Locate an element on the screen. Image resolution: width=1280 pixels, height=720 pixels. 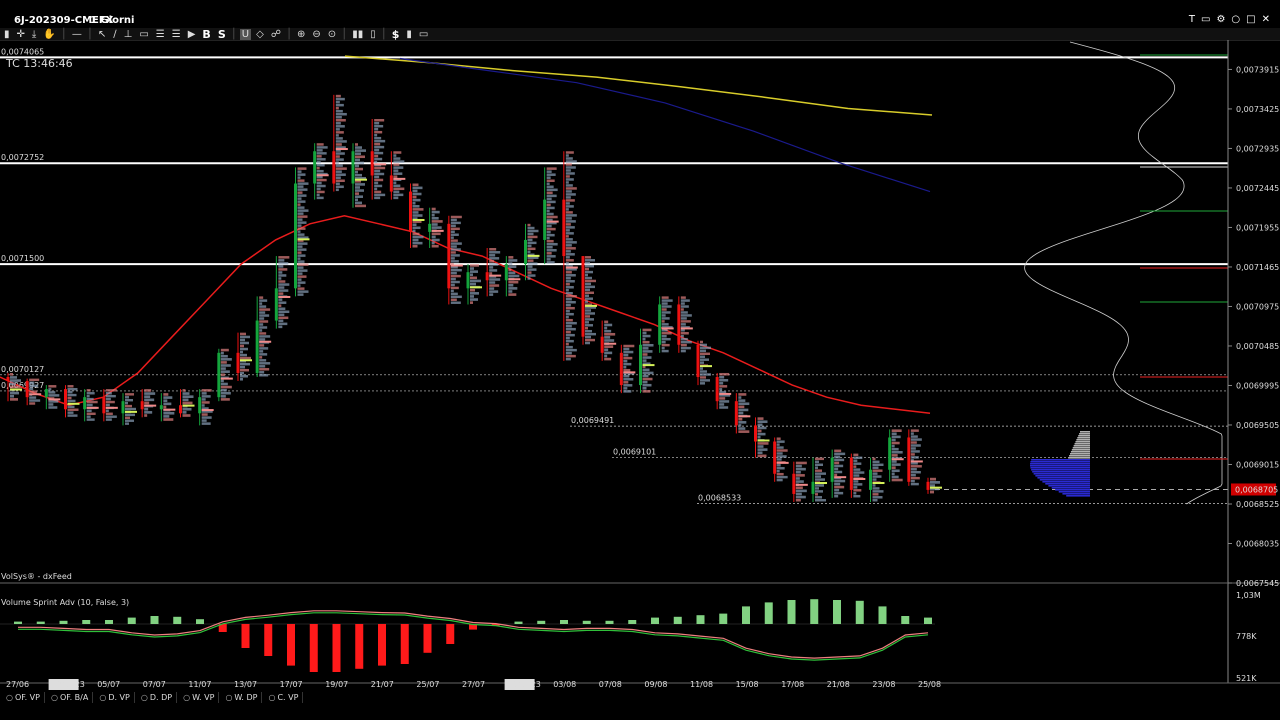
bottom-tab-dvp: ○ D. VP is located at coordinates (115, 697).